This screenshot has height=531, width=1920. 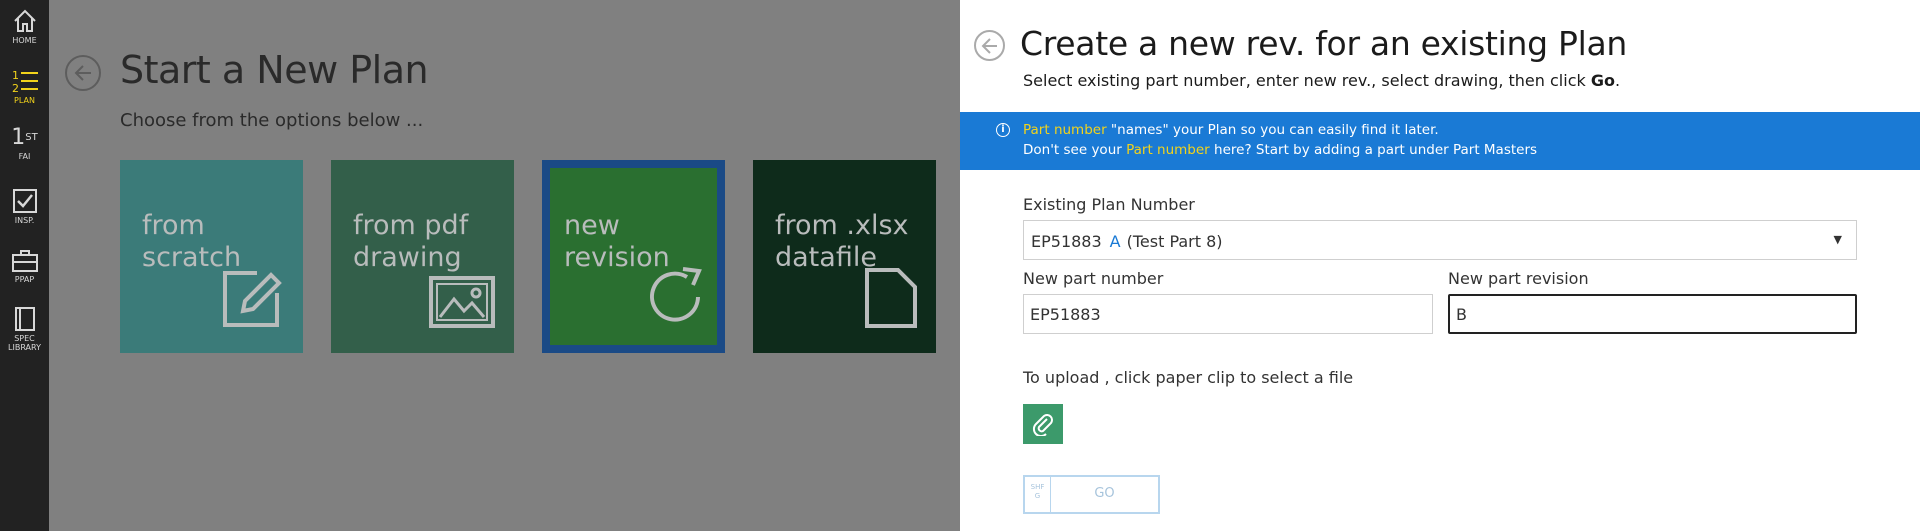 I want to click on go-label: GO, so click(x=1104, y=493).